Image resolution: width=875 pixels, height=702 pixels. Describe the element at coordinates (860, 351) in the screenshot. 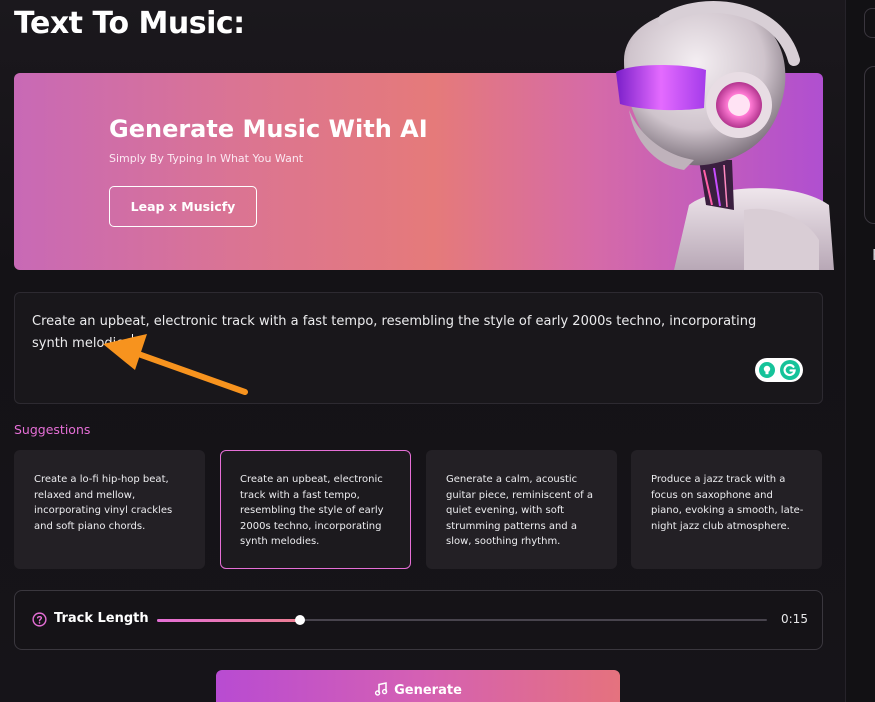

I see `right-side-panel: F` at that location.